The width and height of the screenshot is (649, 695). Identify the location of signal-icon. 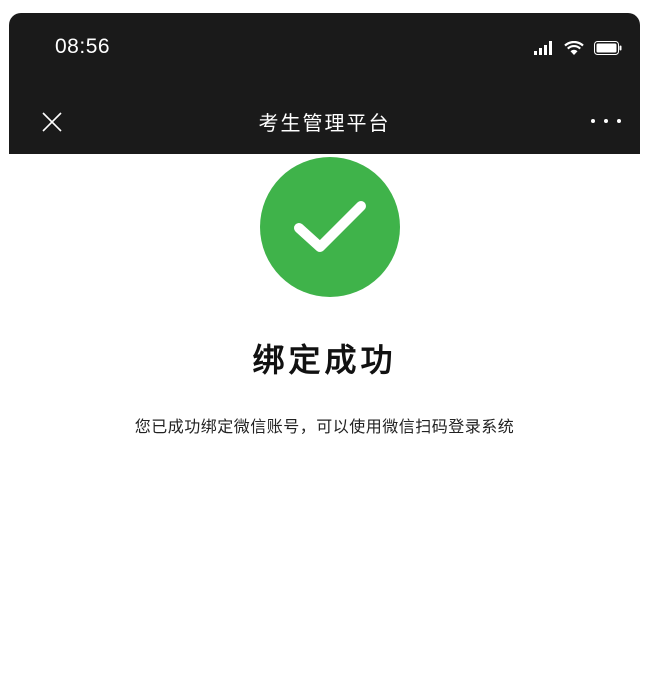
(543, 48).